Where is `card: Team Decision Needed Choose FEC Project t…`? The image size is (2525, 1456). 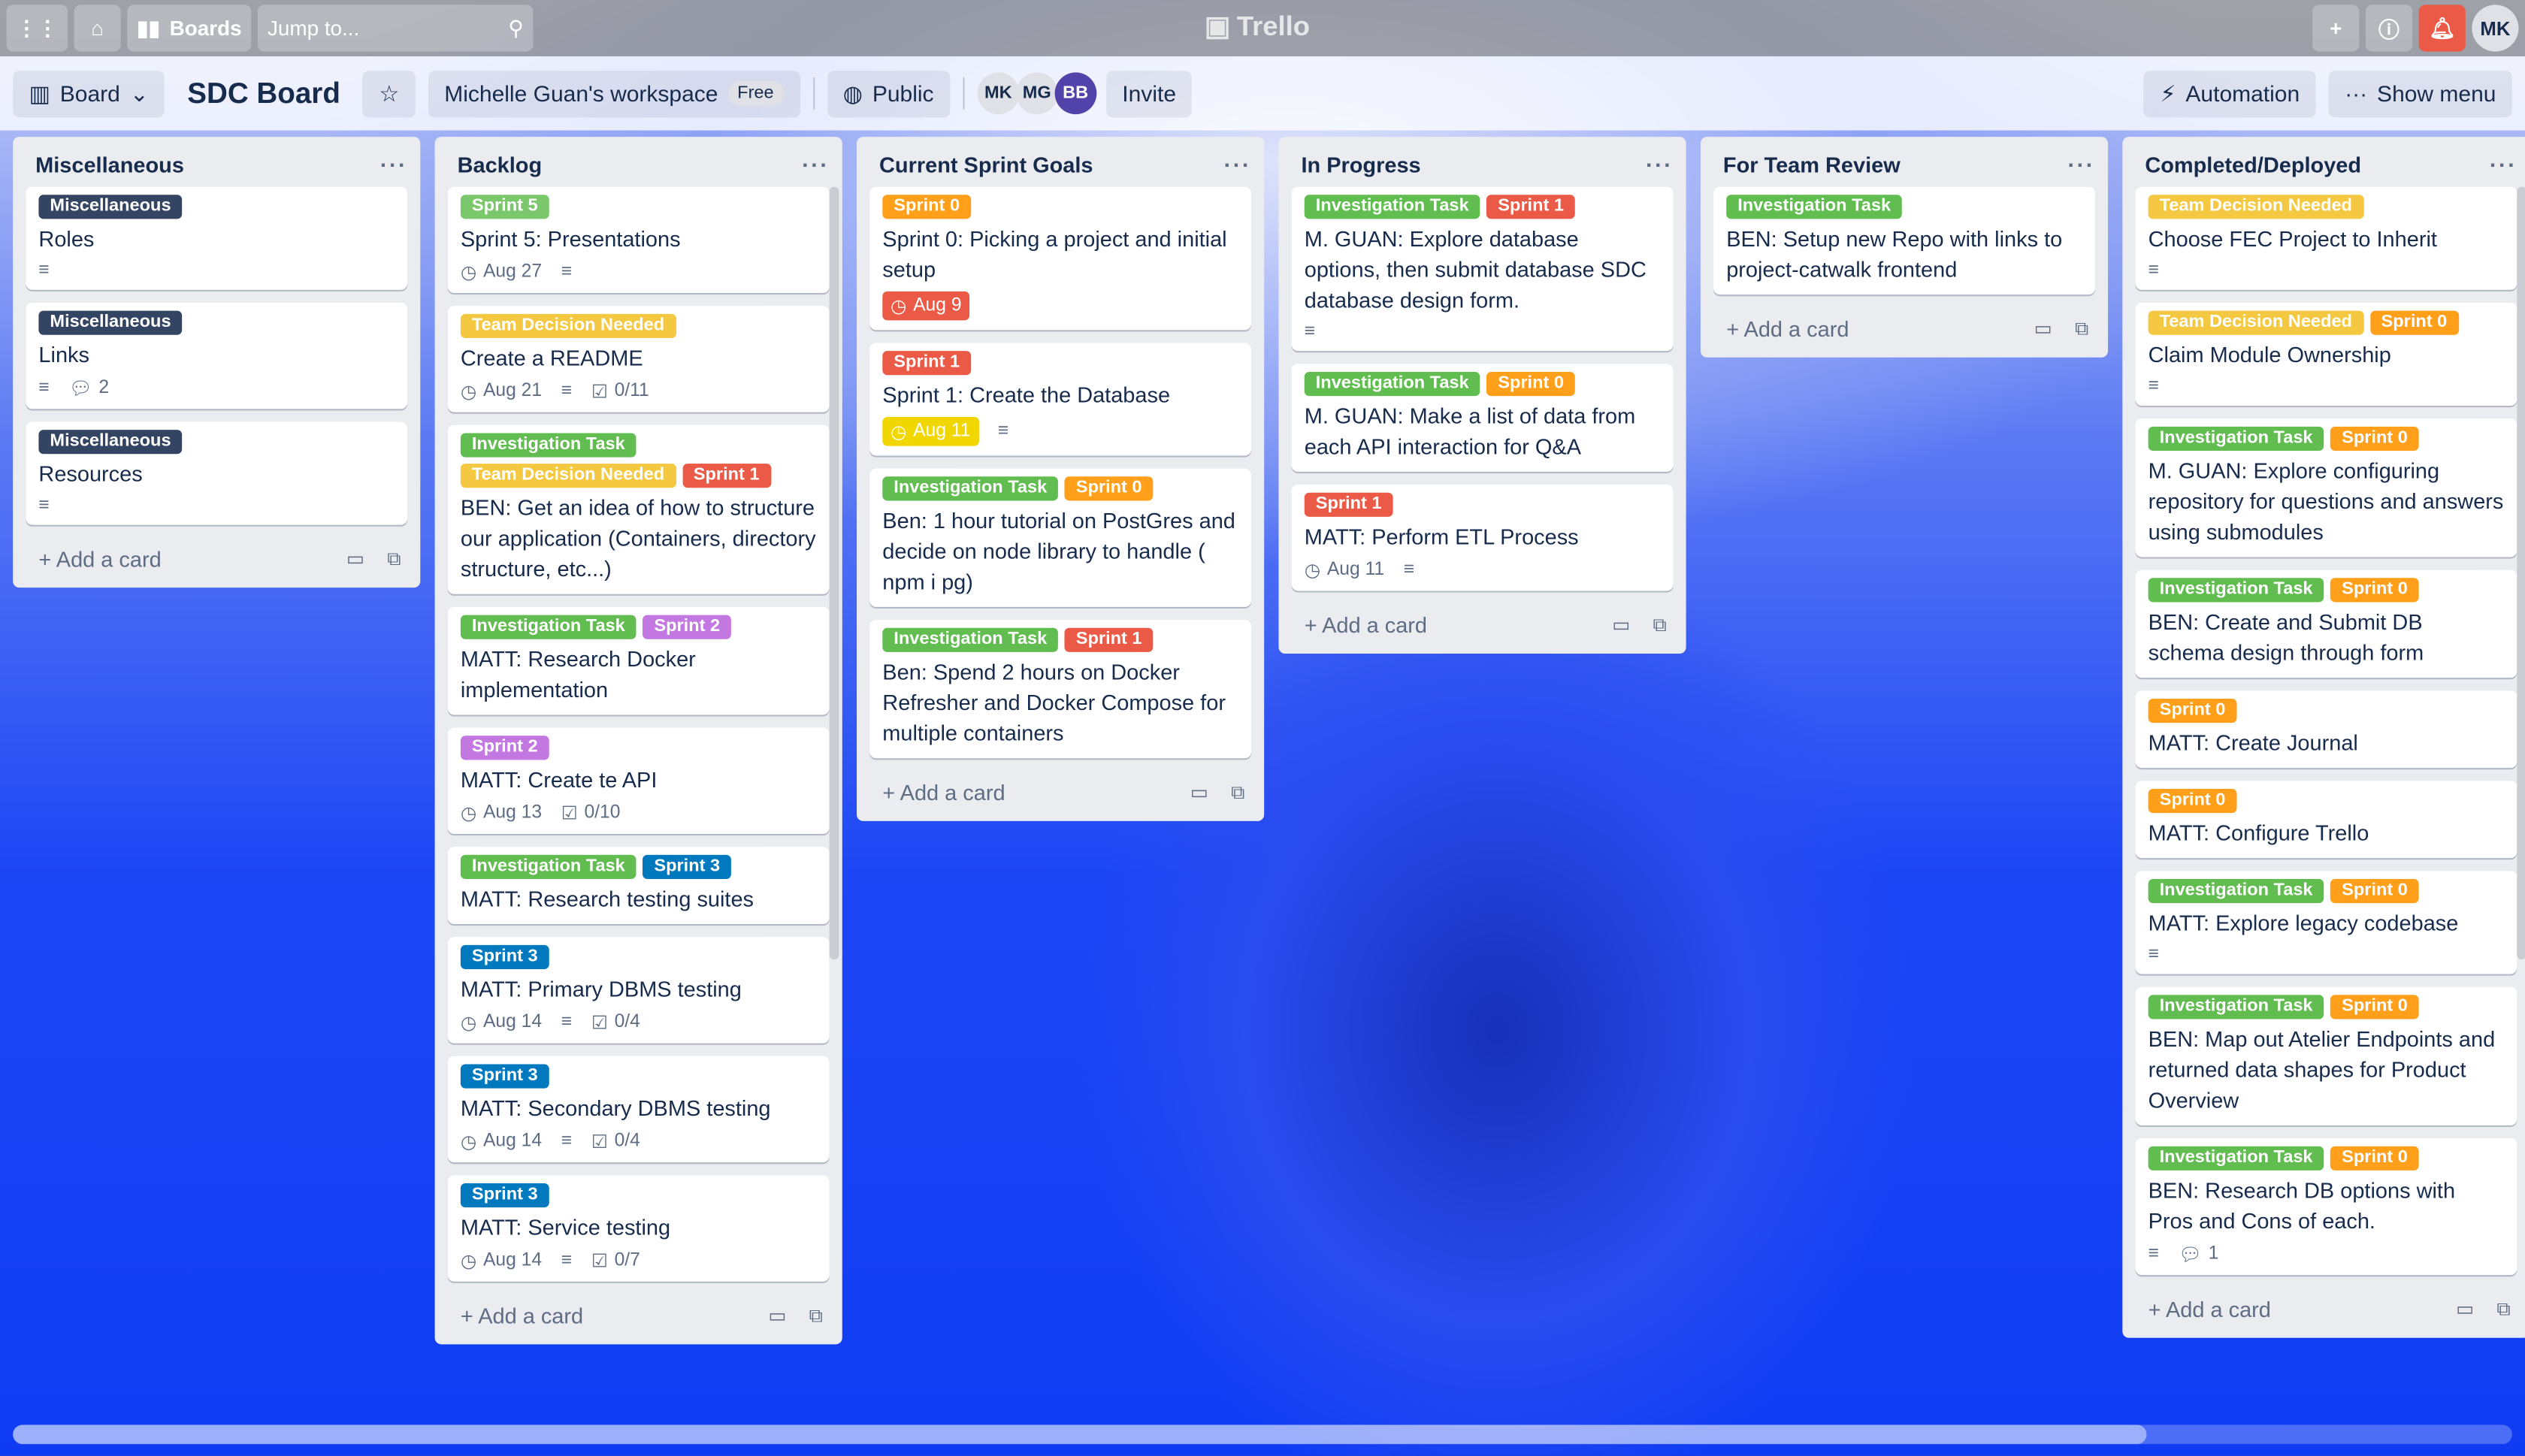 card: Team Decision Needed Choose FEC Project t… is located at coordinates (2326, 238).